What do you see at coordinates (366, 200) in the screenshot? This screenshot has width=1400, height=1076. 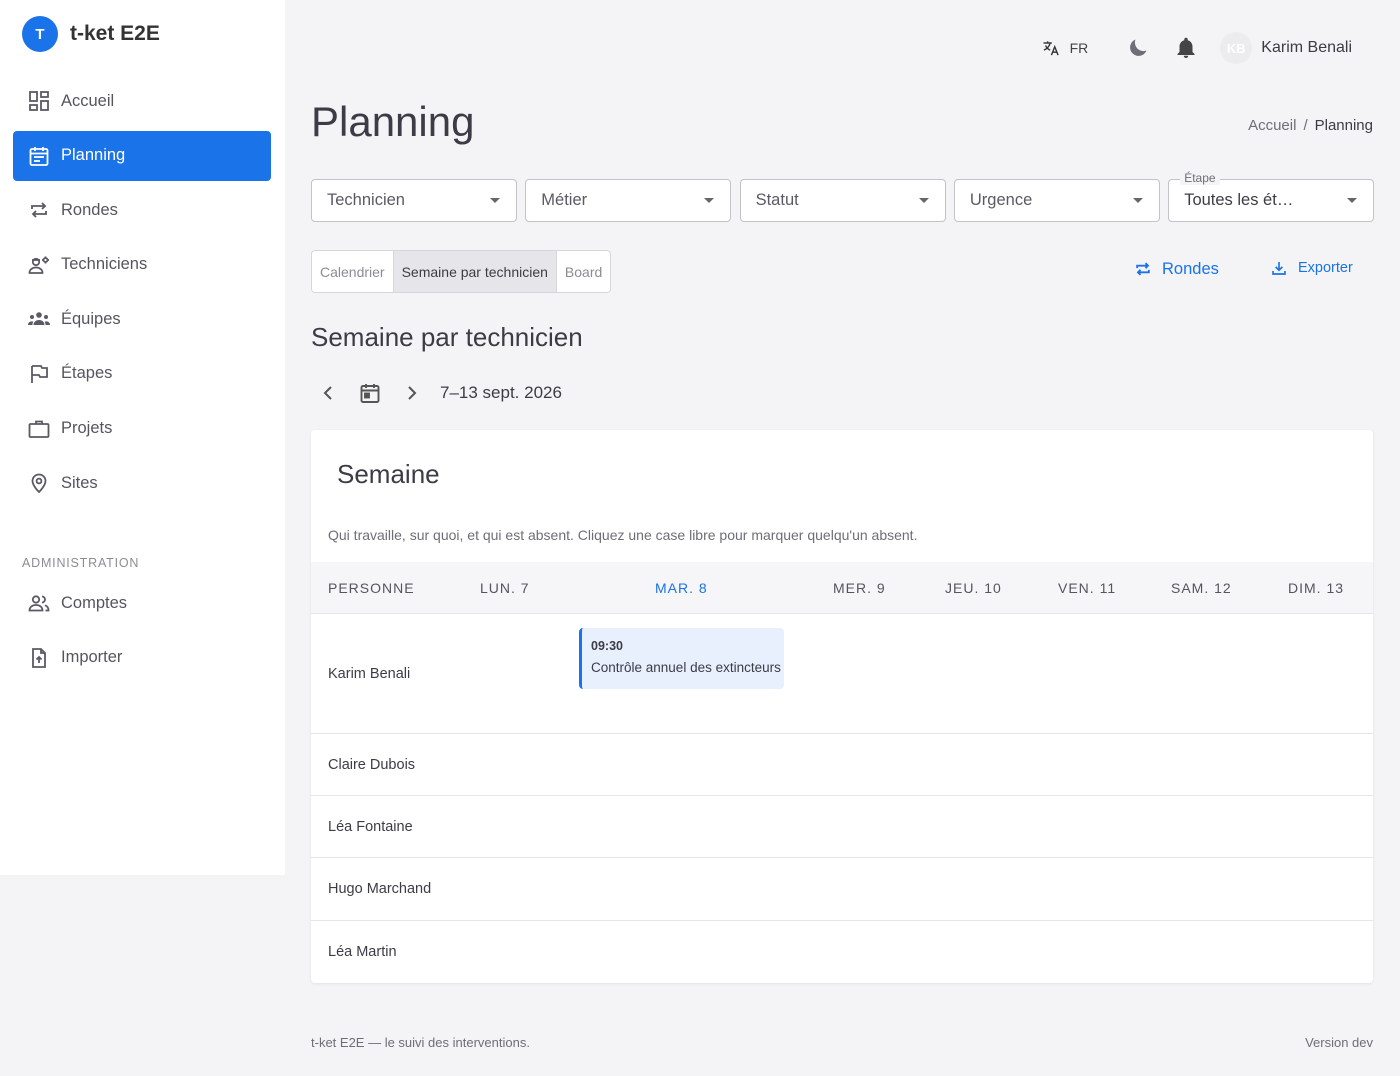 I see `select-placeholder: Technicien` at bounding box center [366, 200].